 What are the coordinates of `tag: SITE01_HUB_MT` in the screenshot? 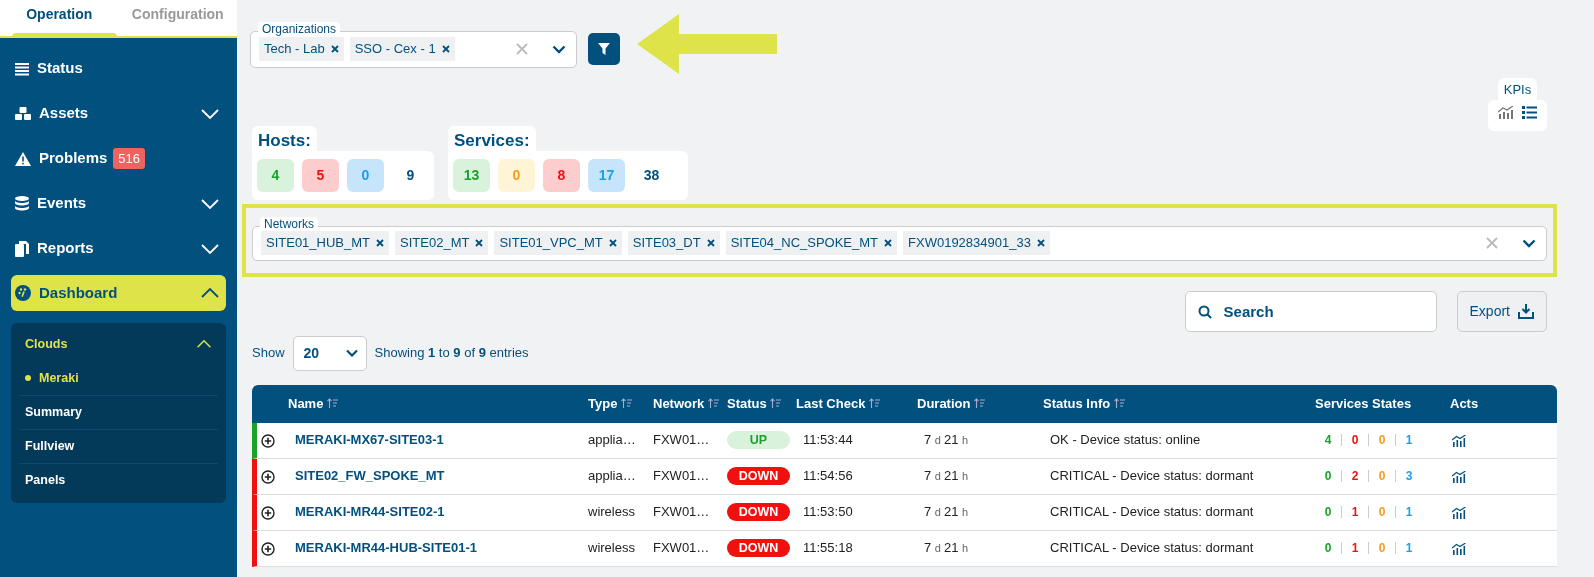 It's located at (325, 243).